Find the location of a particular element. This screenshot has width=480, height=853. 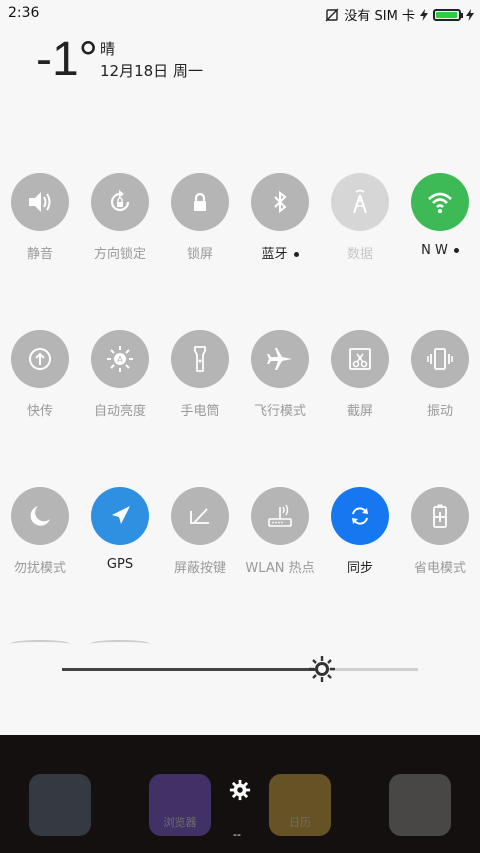

tile-auto-brightness: A 自动亮度 is located at coordinates (120, 374).